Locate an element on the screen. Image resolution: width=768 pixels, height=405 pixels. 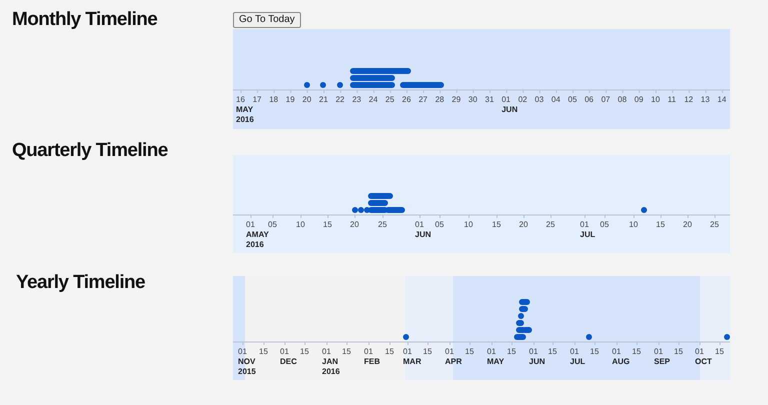
tick-label: 28 is located at coordinates (439, 100).